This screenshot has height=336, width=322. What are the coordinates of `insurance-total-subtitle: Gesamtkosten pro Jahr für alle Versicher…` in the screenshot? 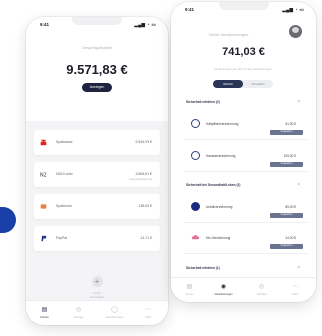 It's located at (243, 69).